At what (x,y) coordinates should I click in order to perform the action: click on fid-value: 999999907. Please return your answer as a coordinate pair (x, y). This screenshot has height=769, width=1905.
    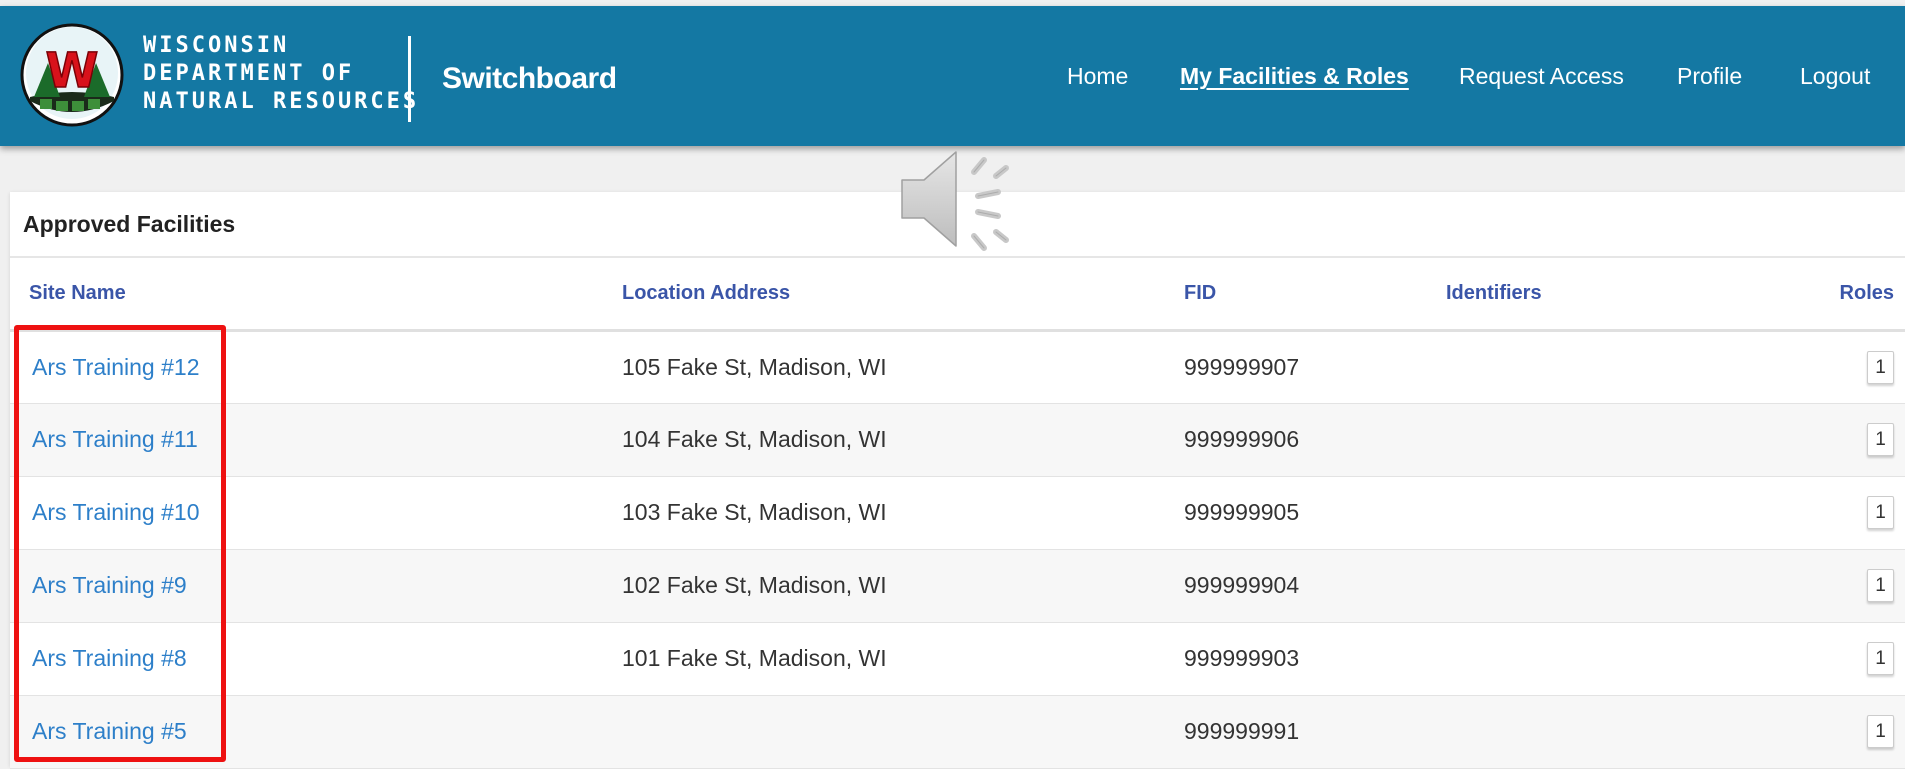
    Looking at the image, I should click on (1303, 367).